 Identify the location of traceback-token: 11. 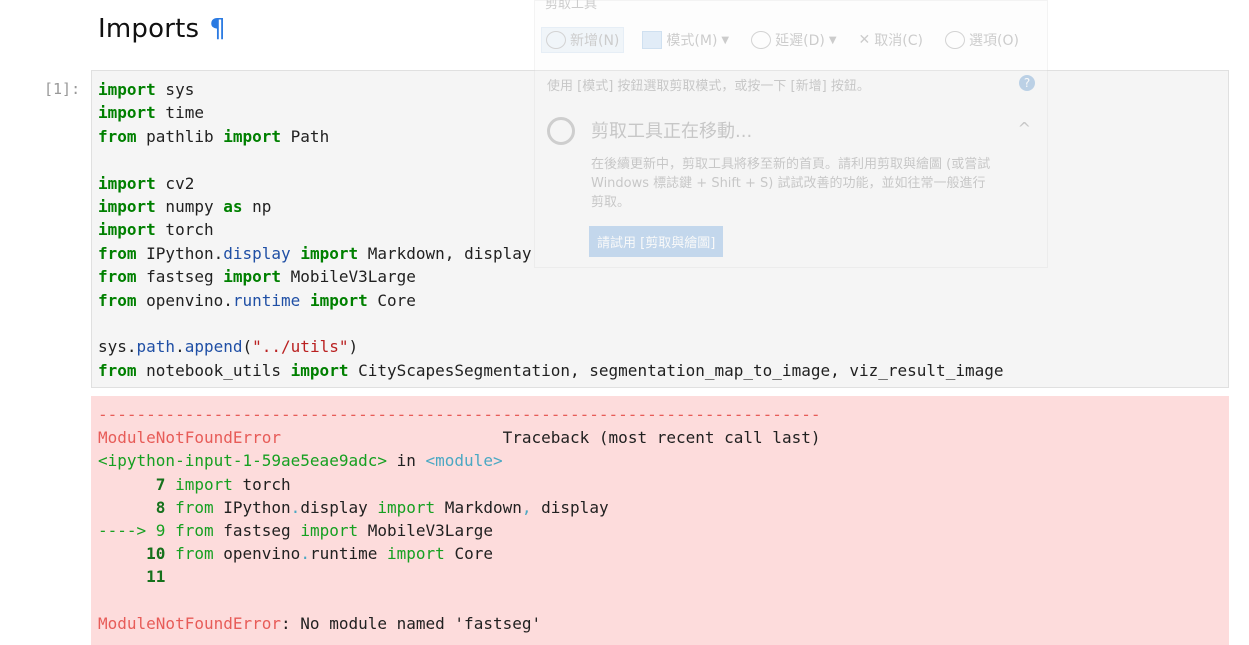
(156, 577).